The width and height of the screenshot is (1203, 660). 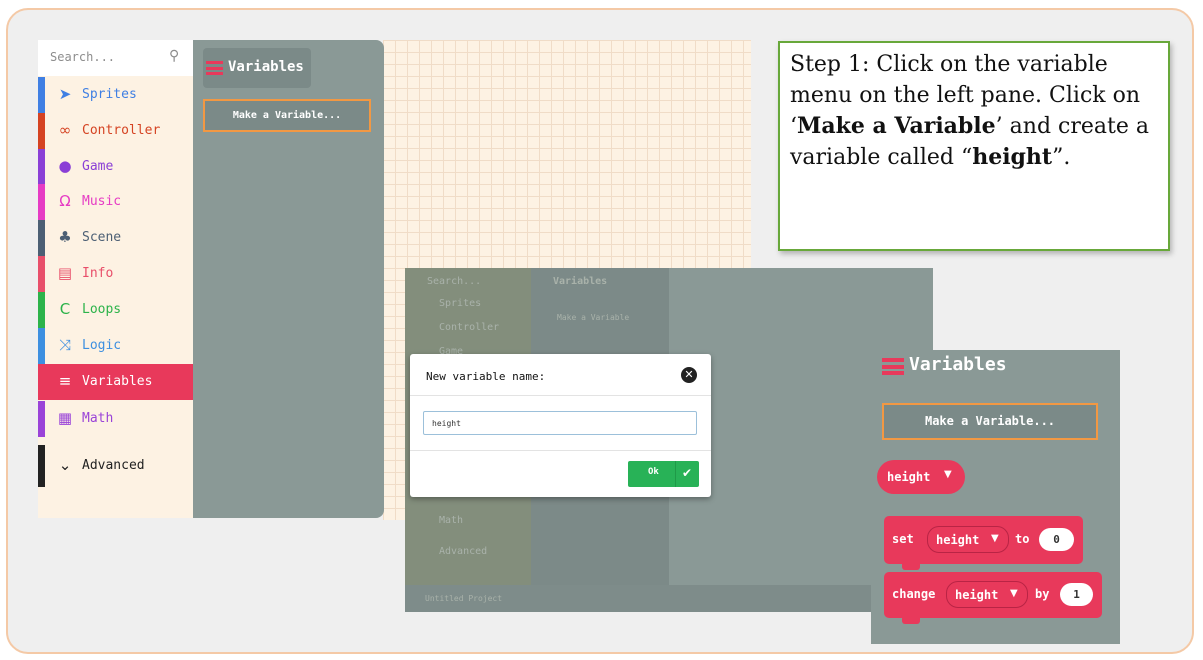 I want to click on set-keyword: set, so click(x=903, y=539).